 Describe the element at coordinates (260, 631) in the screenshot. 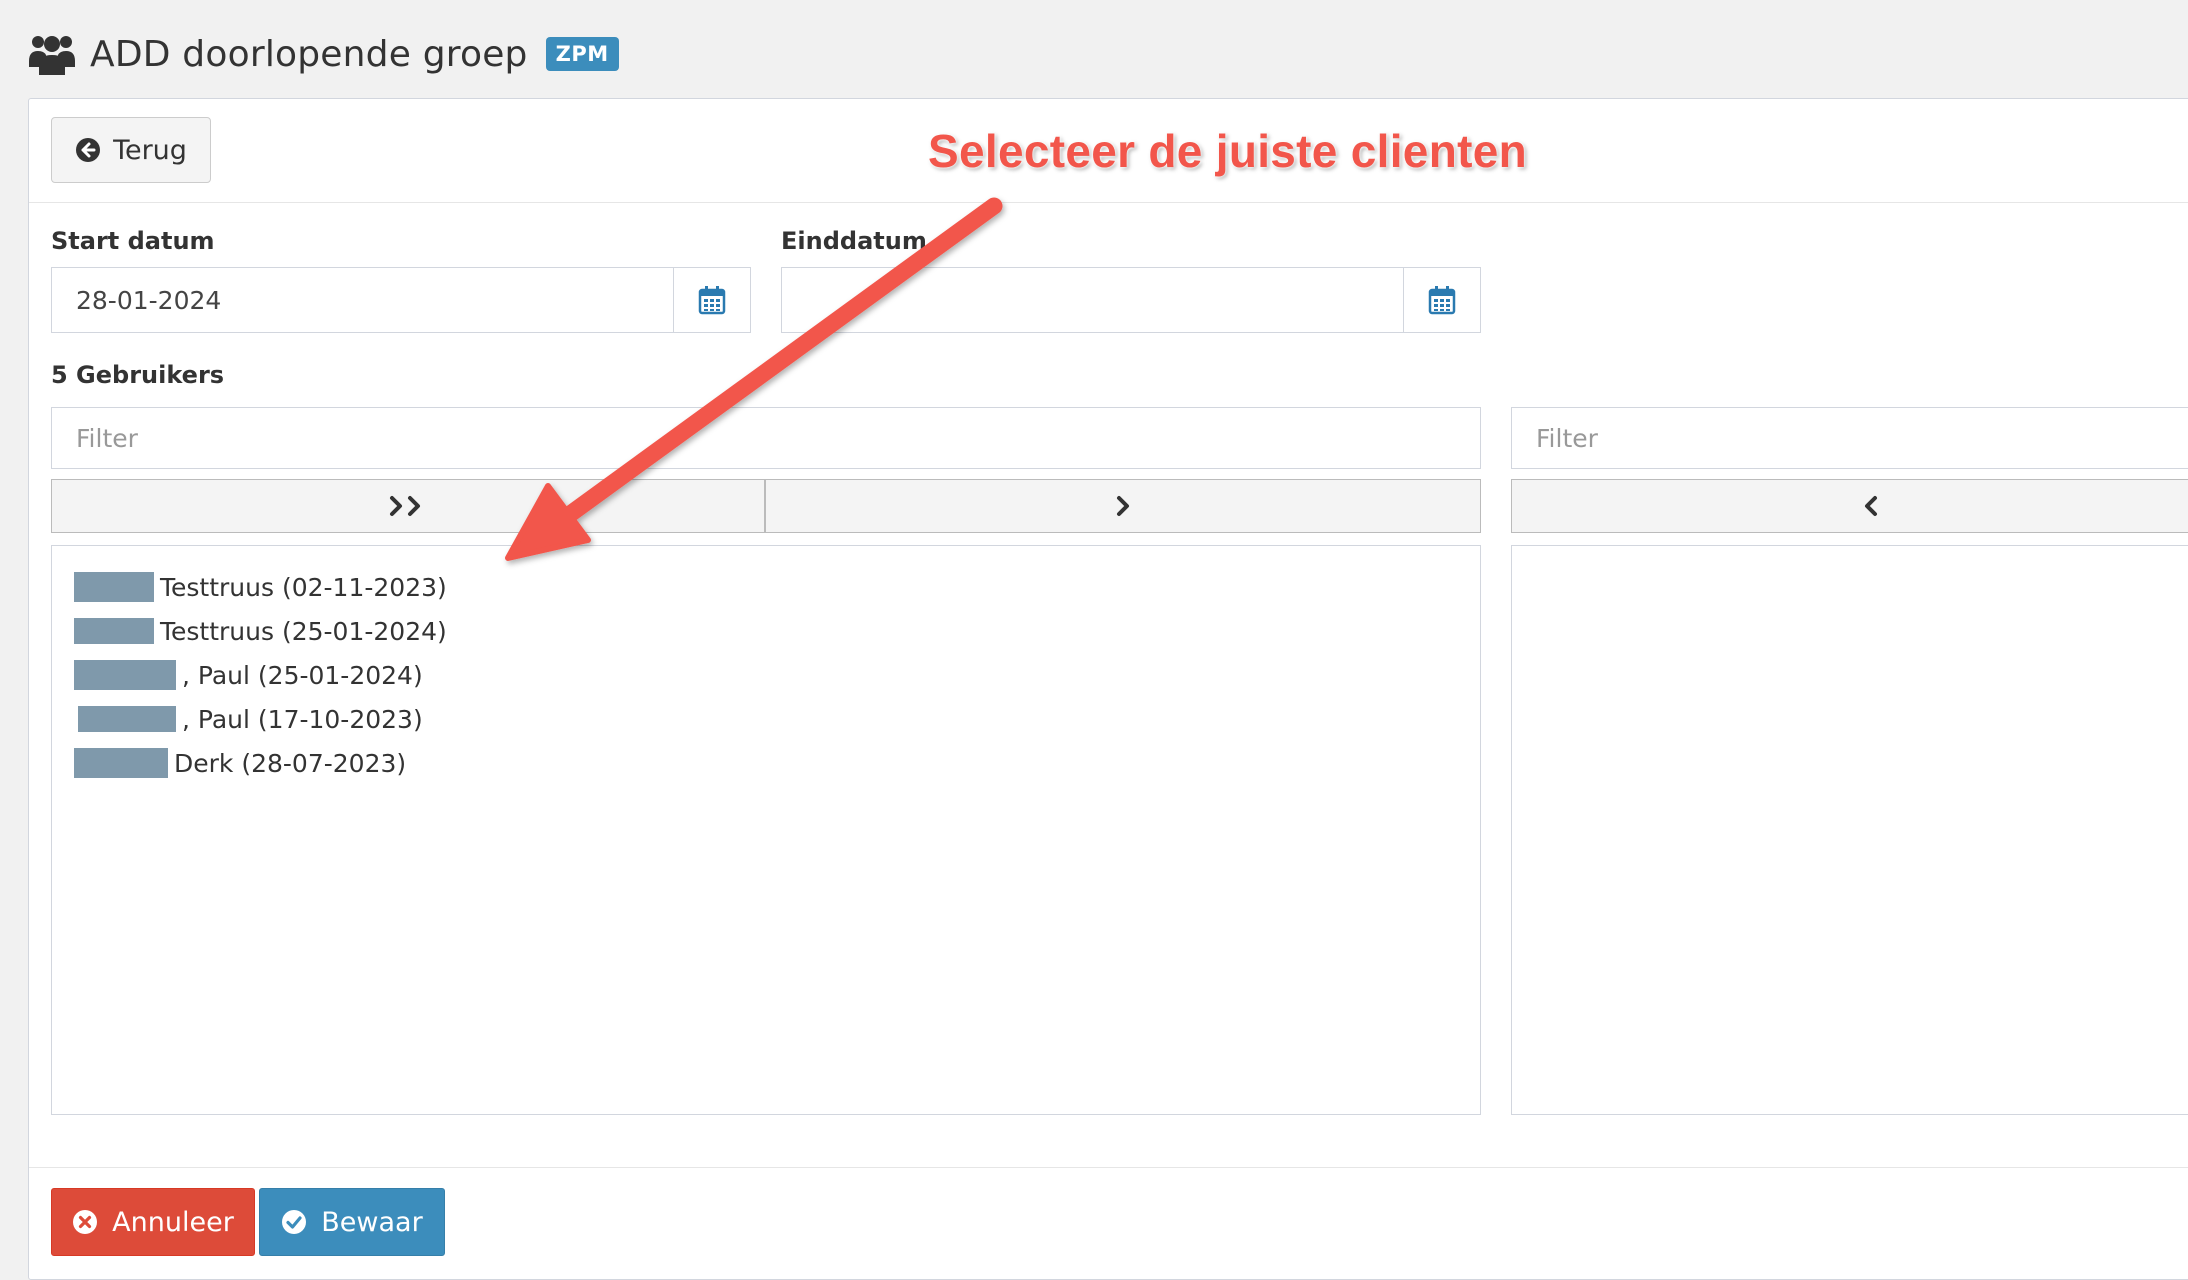

I see `list-item: Testtruus (25-01-2024)` at that location.